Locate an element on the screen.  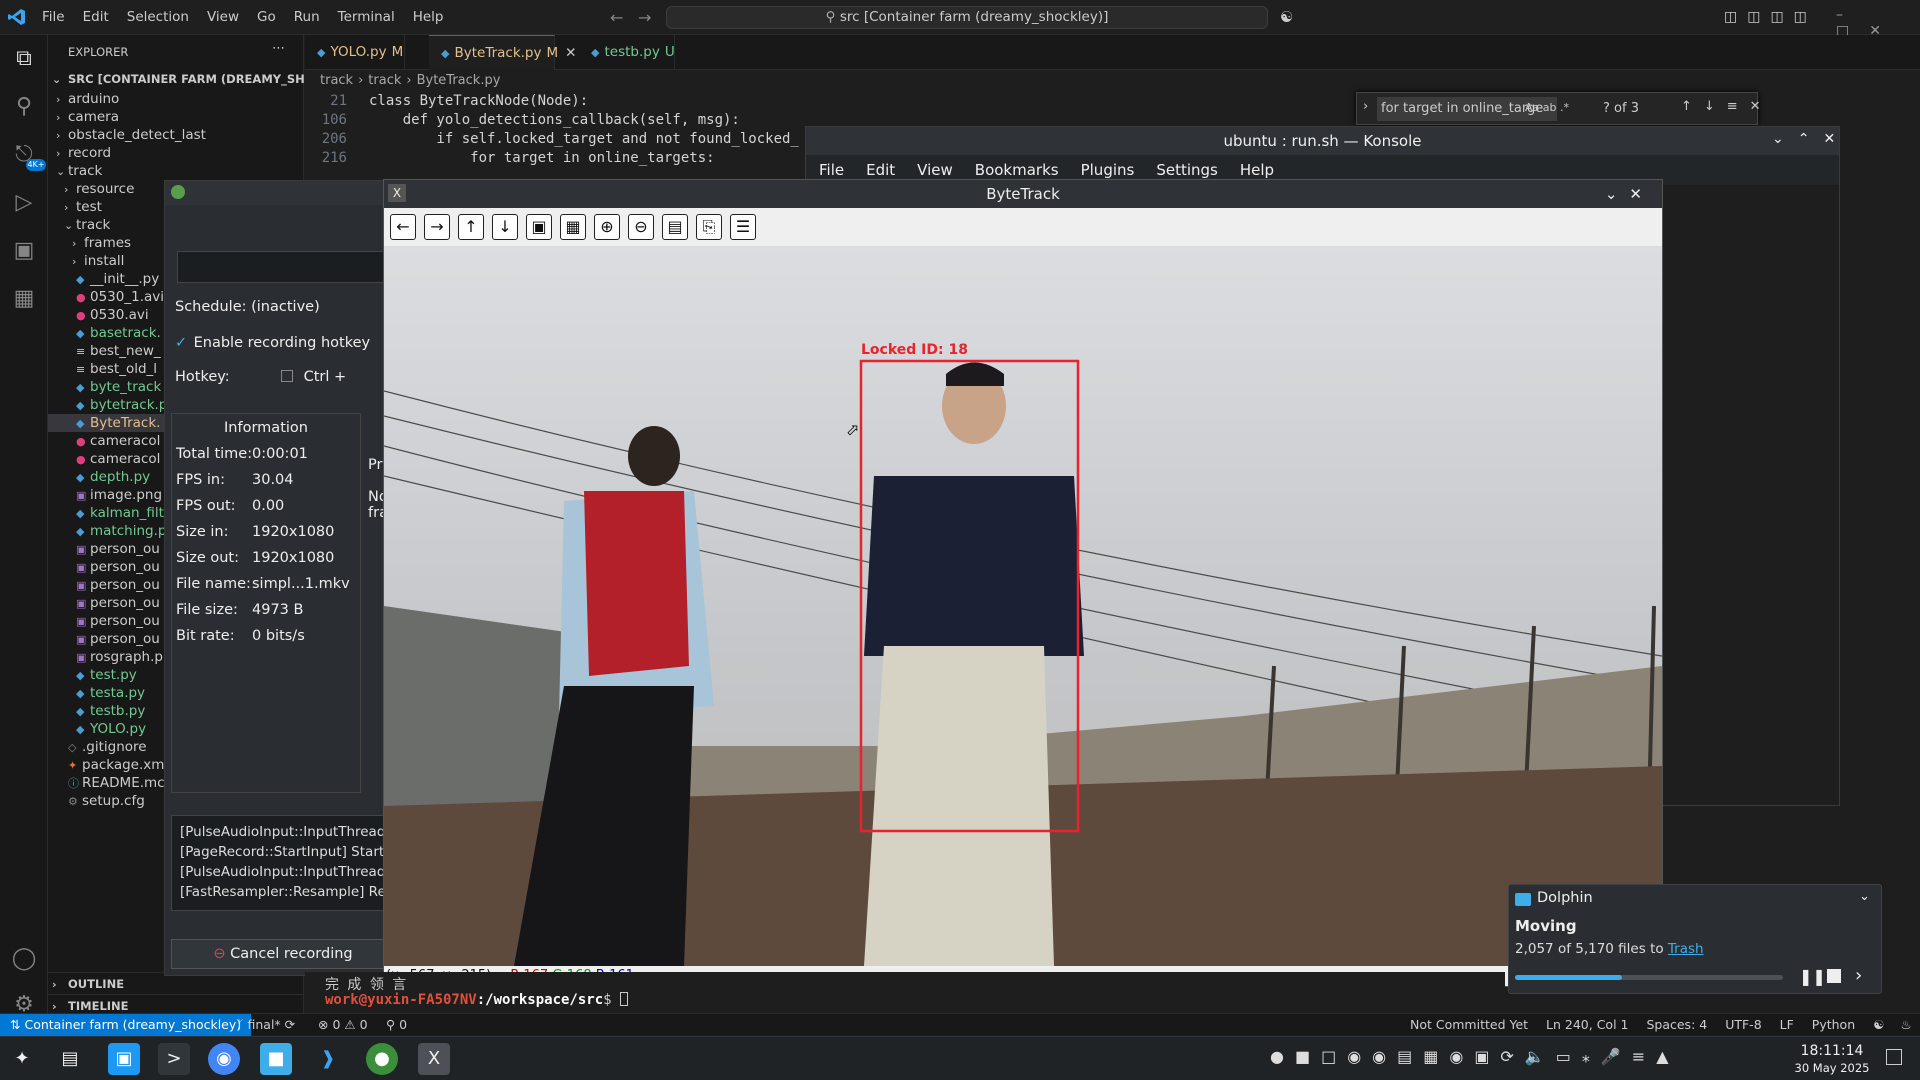
file-info-icon: ⓘ is located at coordinates (73, 783).